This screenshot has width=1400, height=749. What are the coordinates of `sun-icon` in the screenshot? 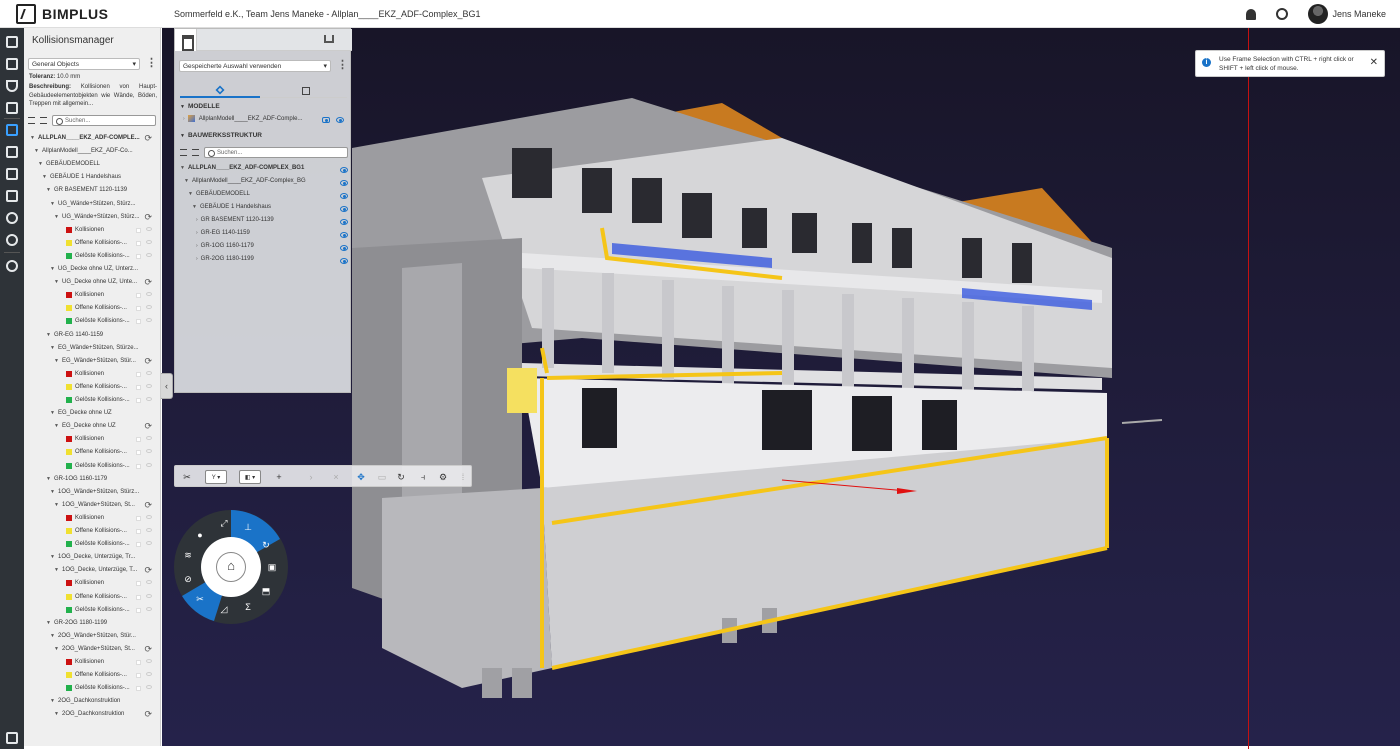 It's located at (12, 240).